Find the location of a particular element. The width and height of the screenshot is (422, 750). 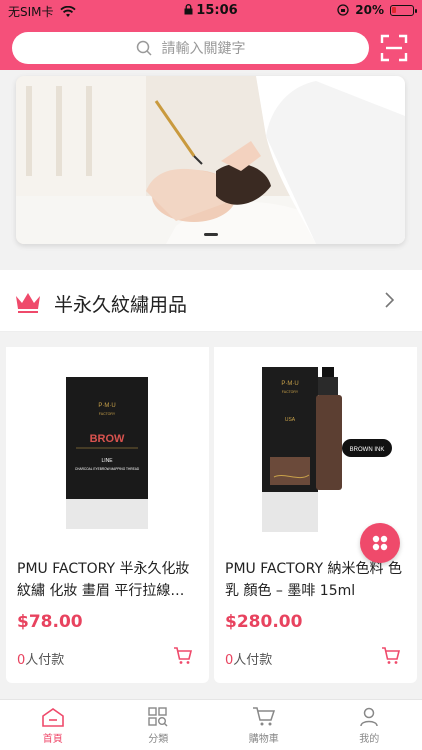

product-name: PMU FACTORY 納米色料 色乳 顏色 – 墨啡 15ml is located at coordinates (317, 580).